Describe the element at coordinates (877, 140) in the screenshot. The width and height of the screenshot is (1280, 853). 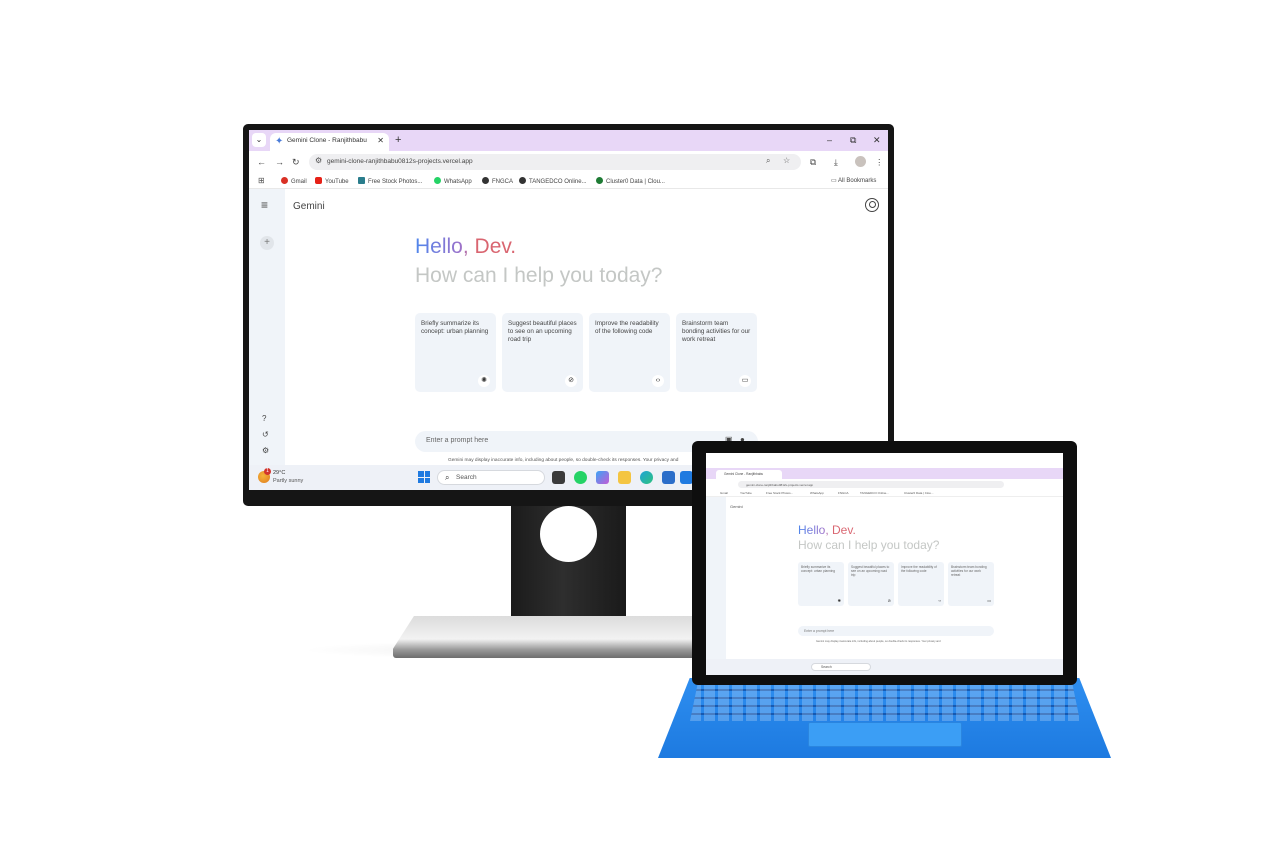
I see `window-close-button: ✕` at that location.